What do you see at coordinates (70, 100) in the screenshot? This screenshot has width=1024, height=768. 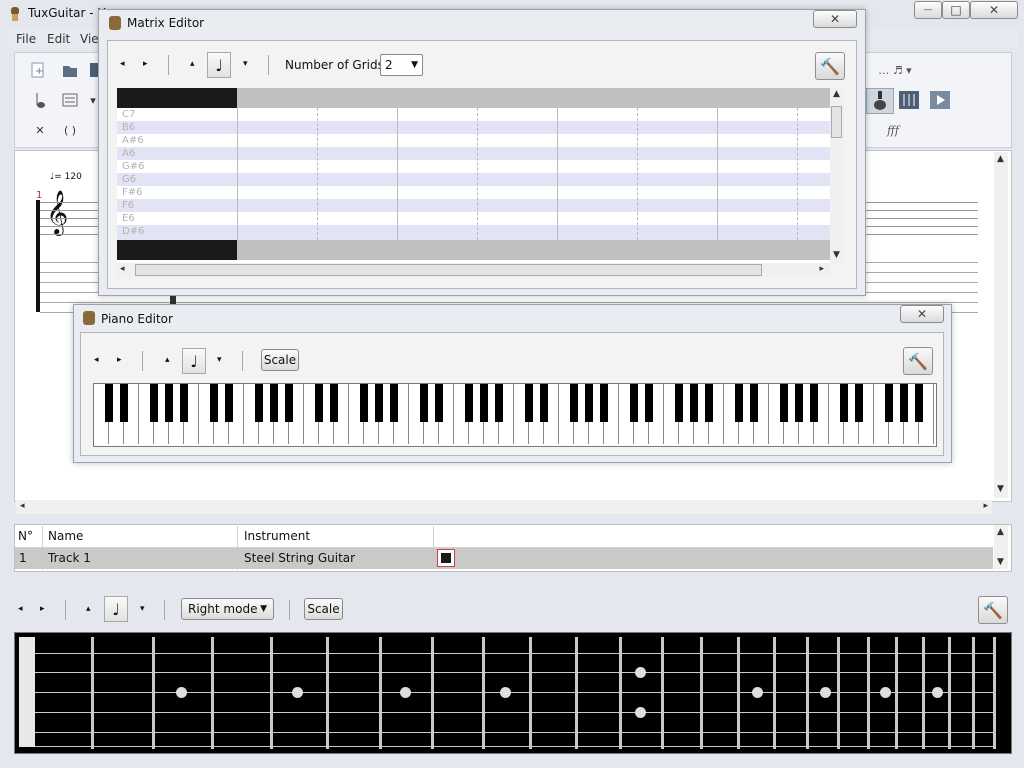 I see `layout-tool-icon` at bounding box center [70, 100].